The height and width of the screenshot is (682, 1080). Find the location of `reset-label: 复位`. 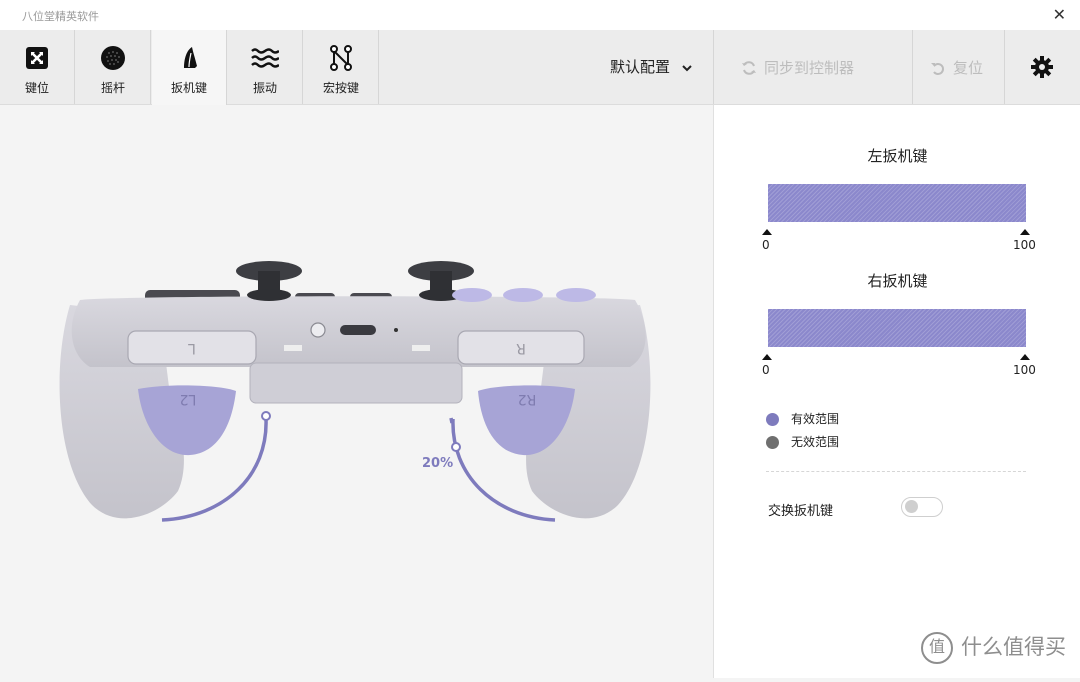

reset-label: 复位 is located at coordinates (968, 68).